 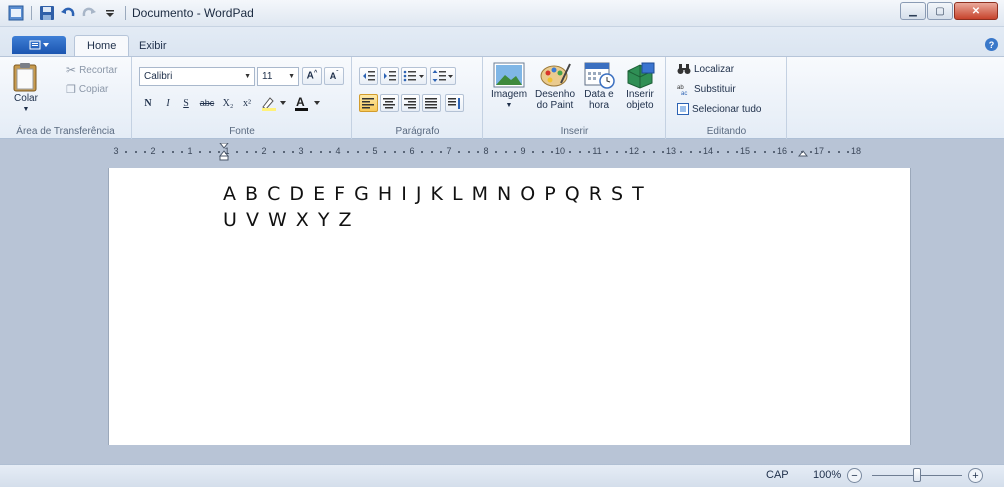 I want to click on bold-button: N, so click(x=148, y=103).